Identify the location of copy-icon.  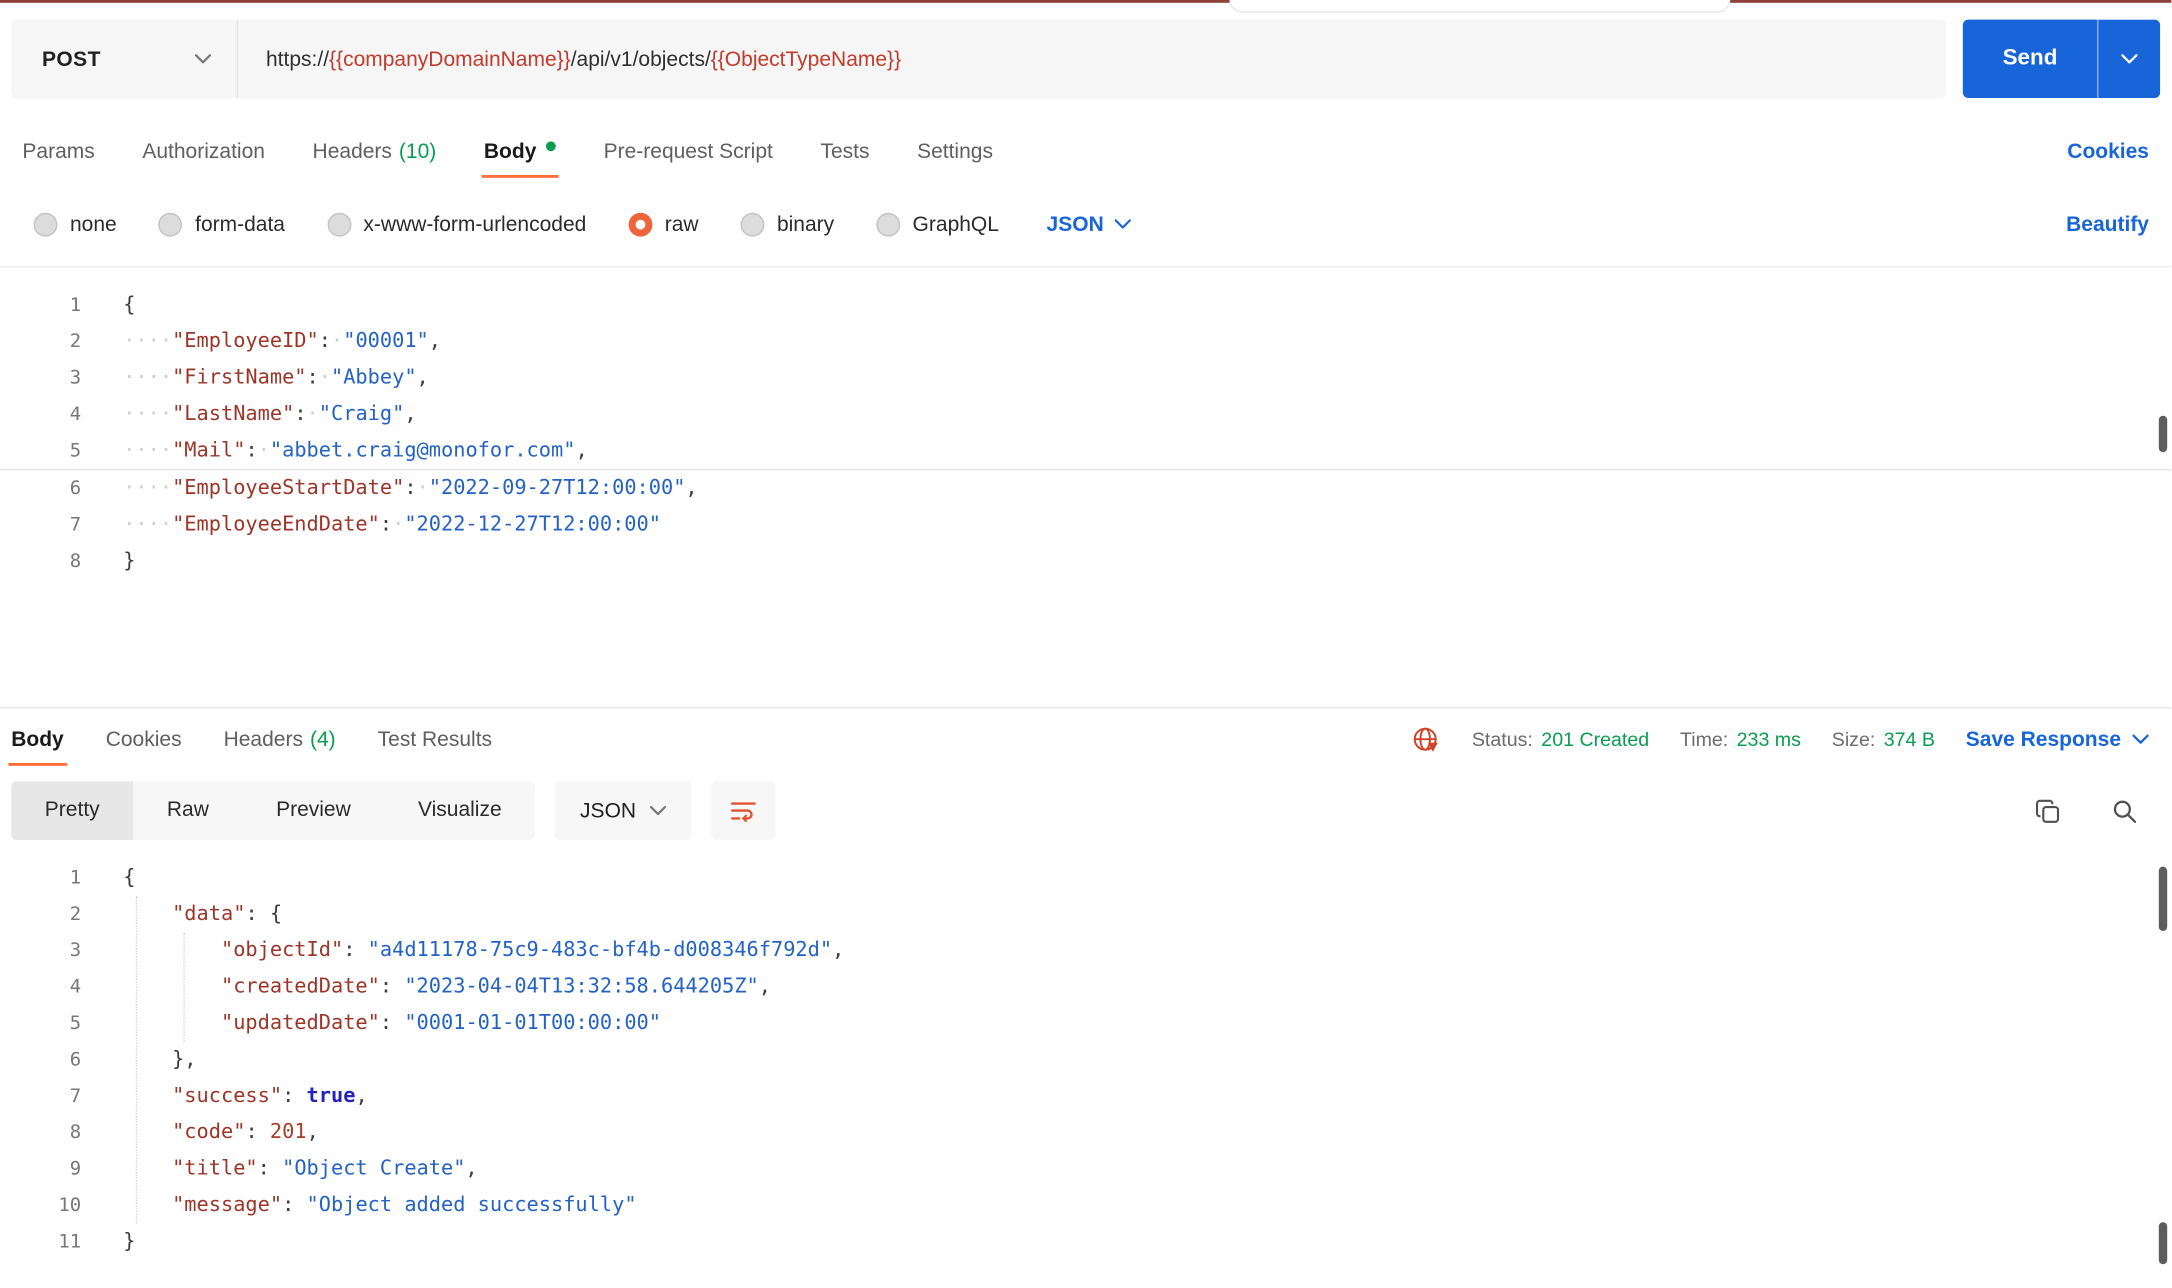
(2047, 810).